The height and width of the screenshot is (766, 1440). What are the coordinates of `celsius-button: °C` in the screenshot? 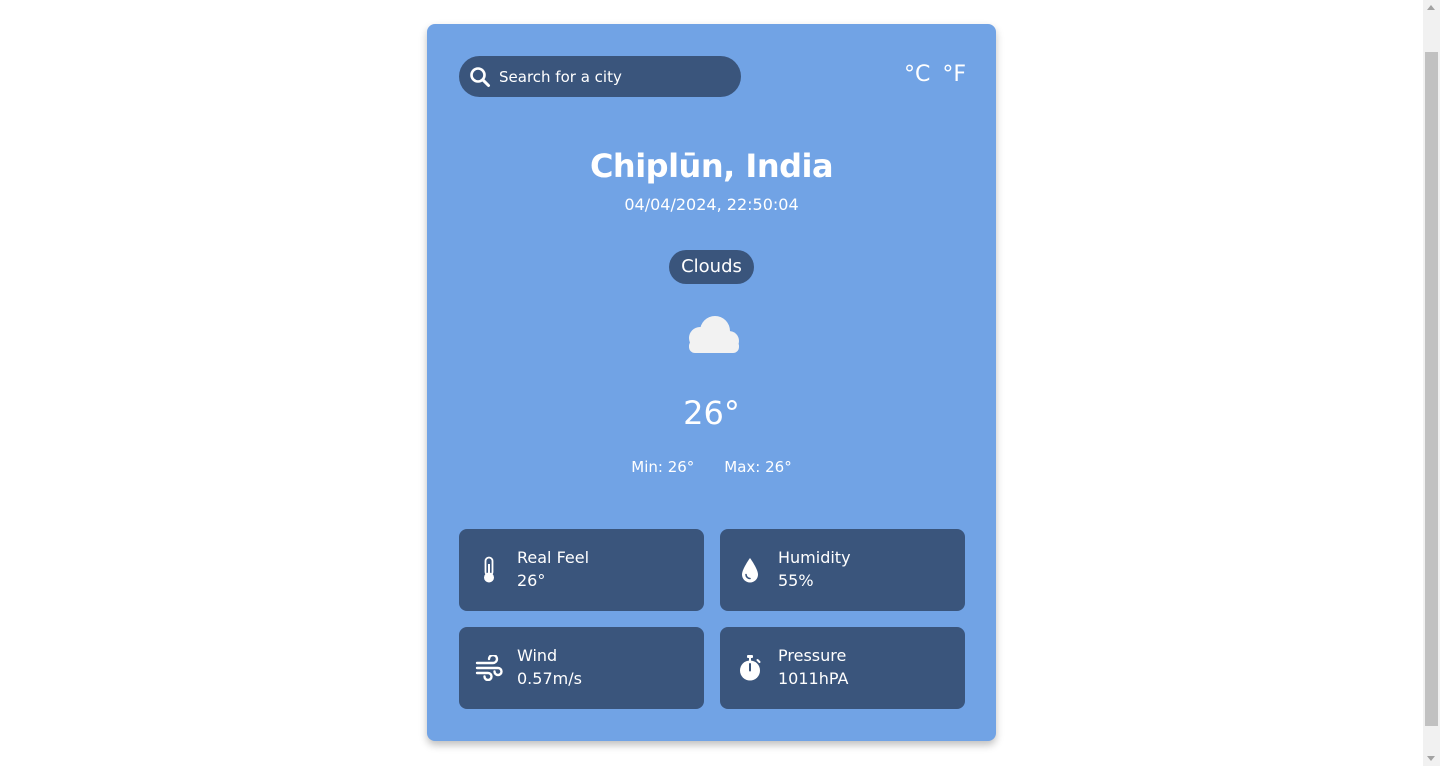 It's located at (917, 74).